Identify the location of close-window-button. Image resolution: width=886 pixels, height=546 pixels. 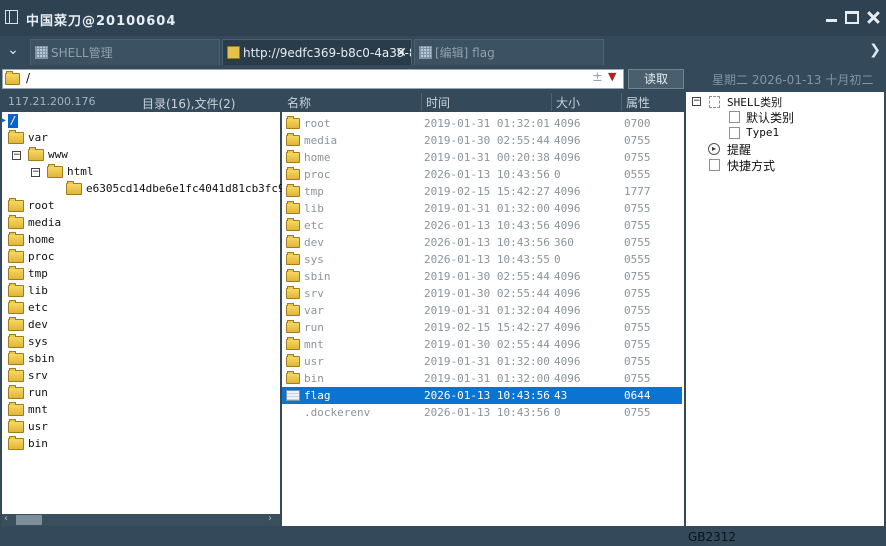
(873, 17).